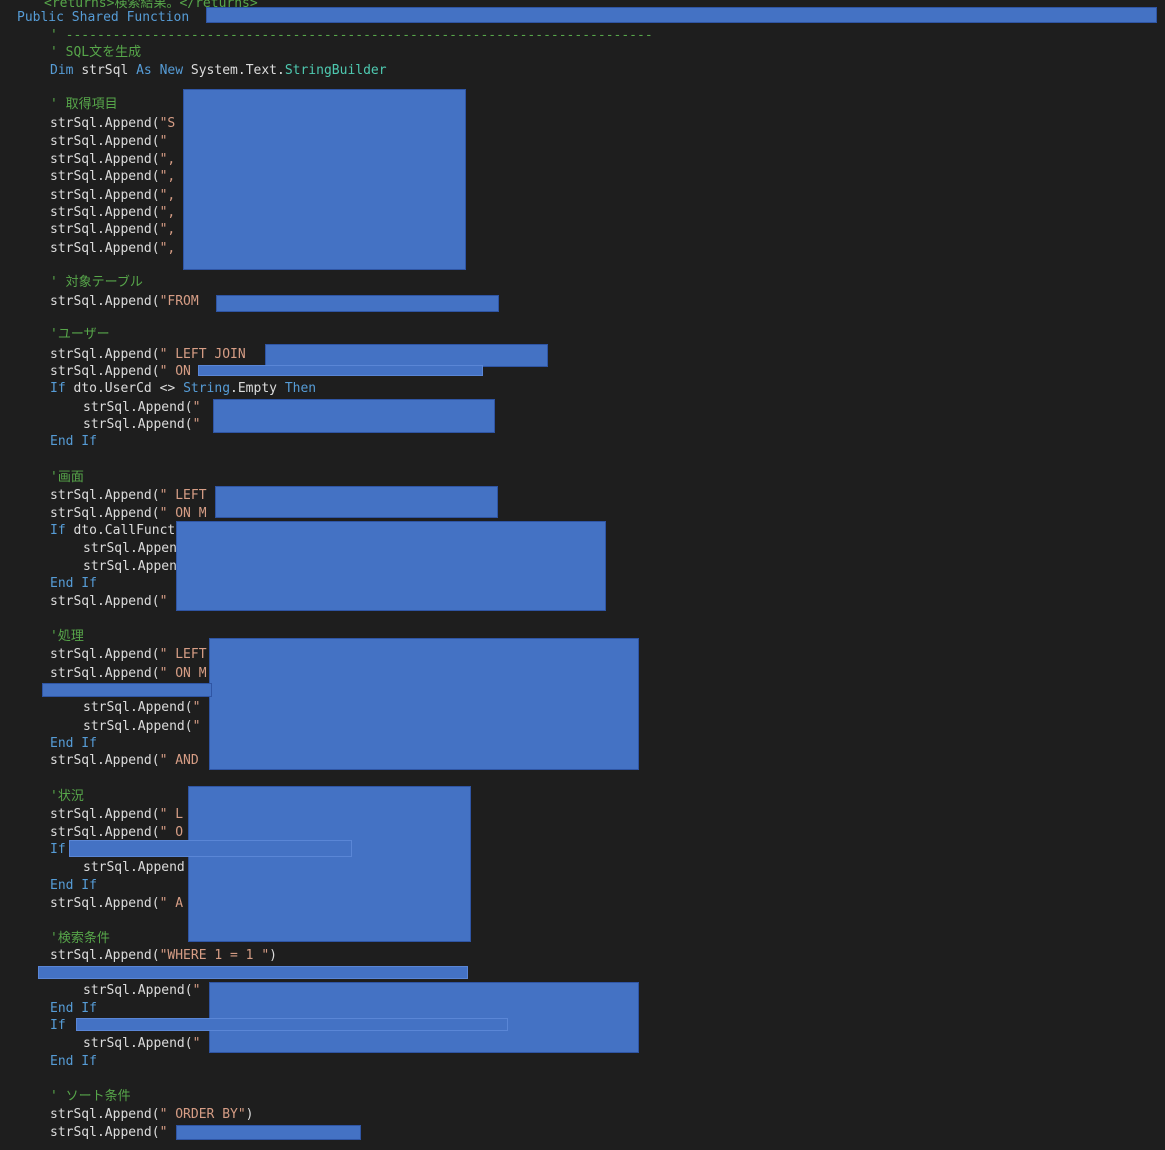  Describe the element at coordinates (175, 371) in the screenshot. I see `code-token: " ON` at that location.